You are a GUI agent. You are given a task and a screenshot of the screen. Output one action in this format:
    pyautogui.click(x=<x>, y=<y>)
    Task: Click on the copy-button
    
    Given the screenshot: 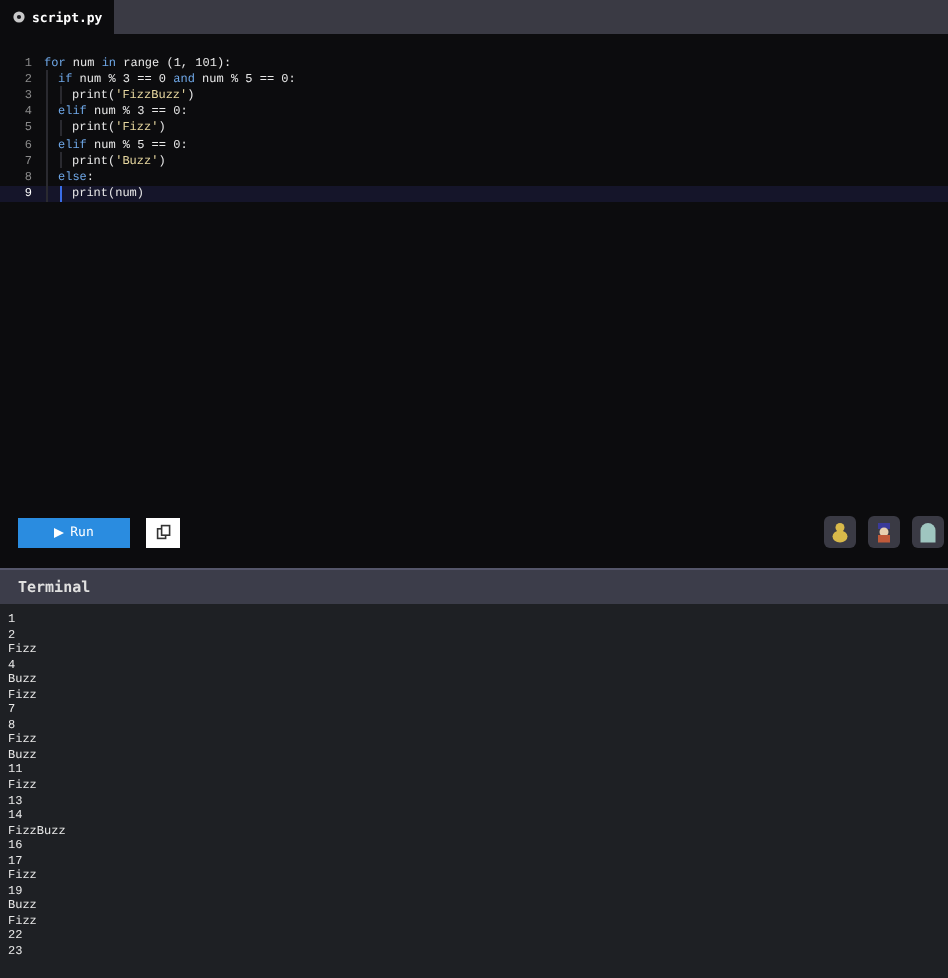 What is the action you would take?
    pyautogui.click(x=163, y=532)
    